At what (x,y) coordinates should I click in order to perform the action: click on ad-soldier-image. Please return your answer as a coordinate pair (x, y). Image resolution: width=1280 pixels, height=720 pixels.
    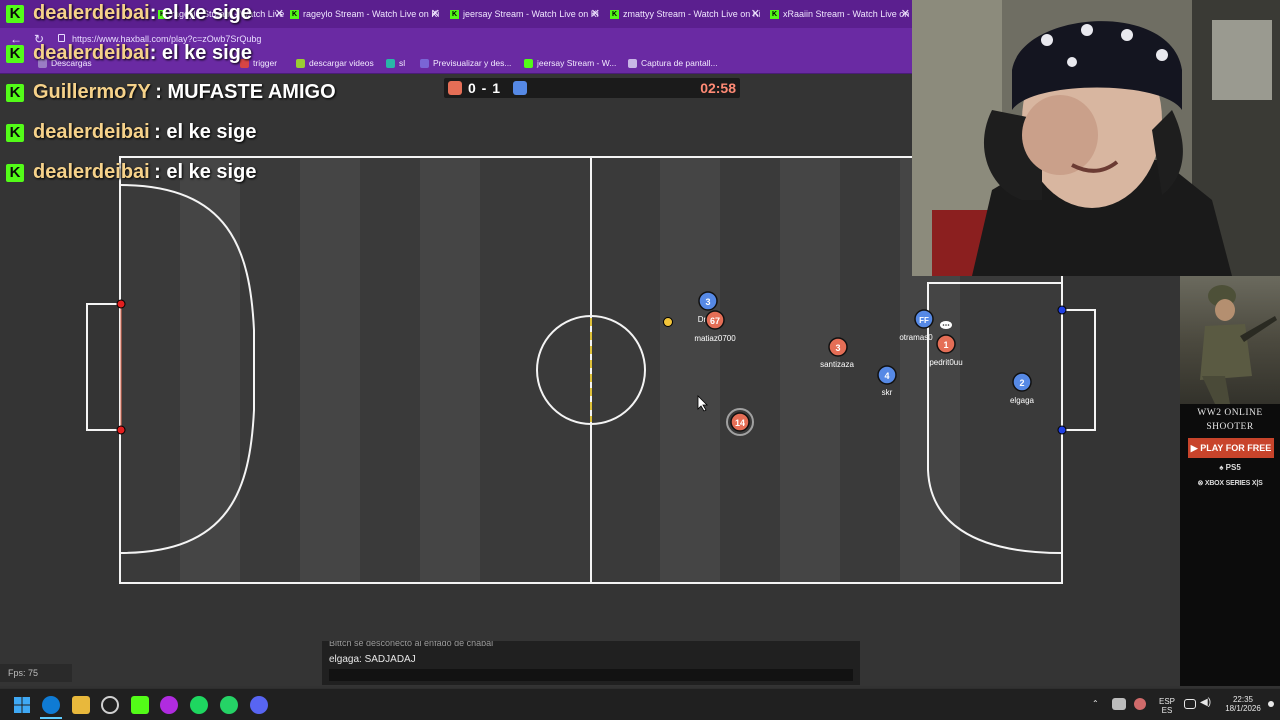
    Looking at the image, I should click on (1230, 340).